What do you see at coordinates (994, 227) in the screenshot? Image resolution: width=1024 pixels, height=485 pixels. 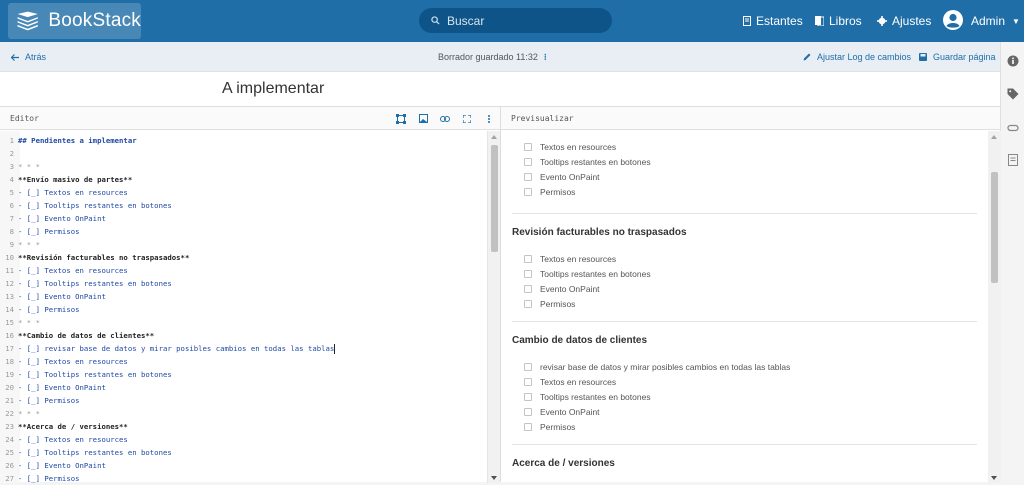 I see `preview-scroll-thumb` at bounding box center [994, 227].